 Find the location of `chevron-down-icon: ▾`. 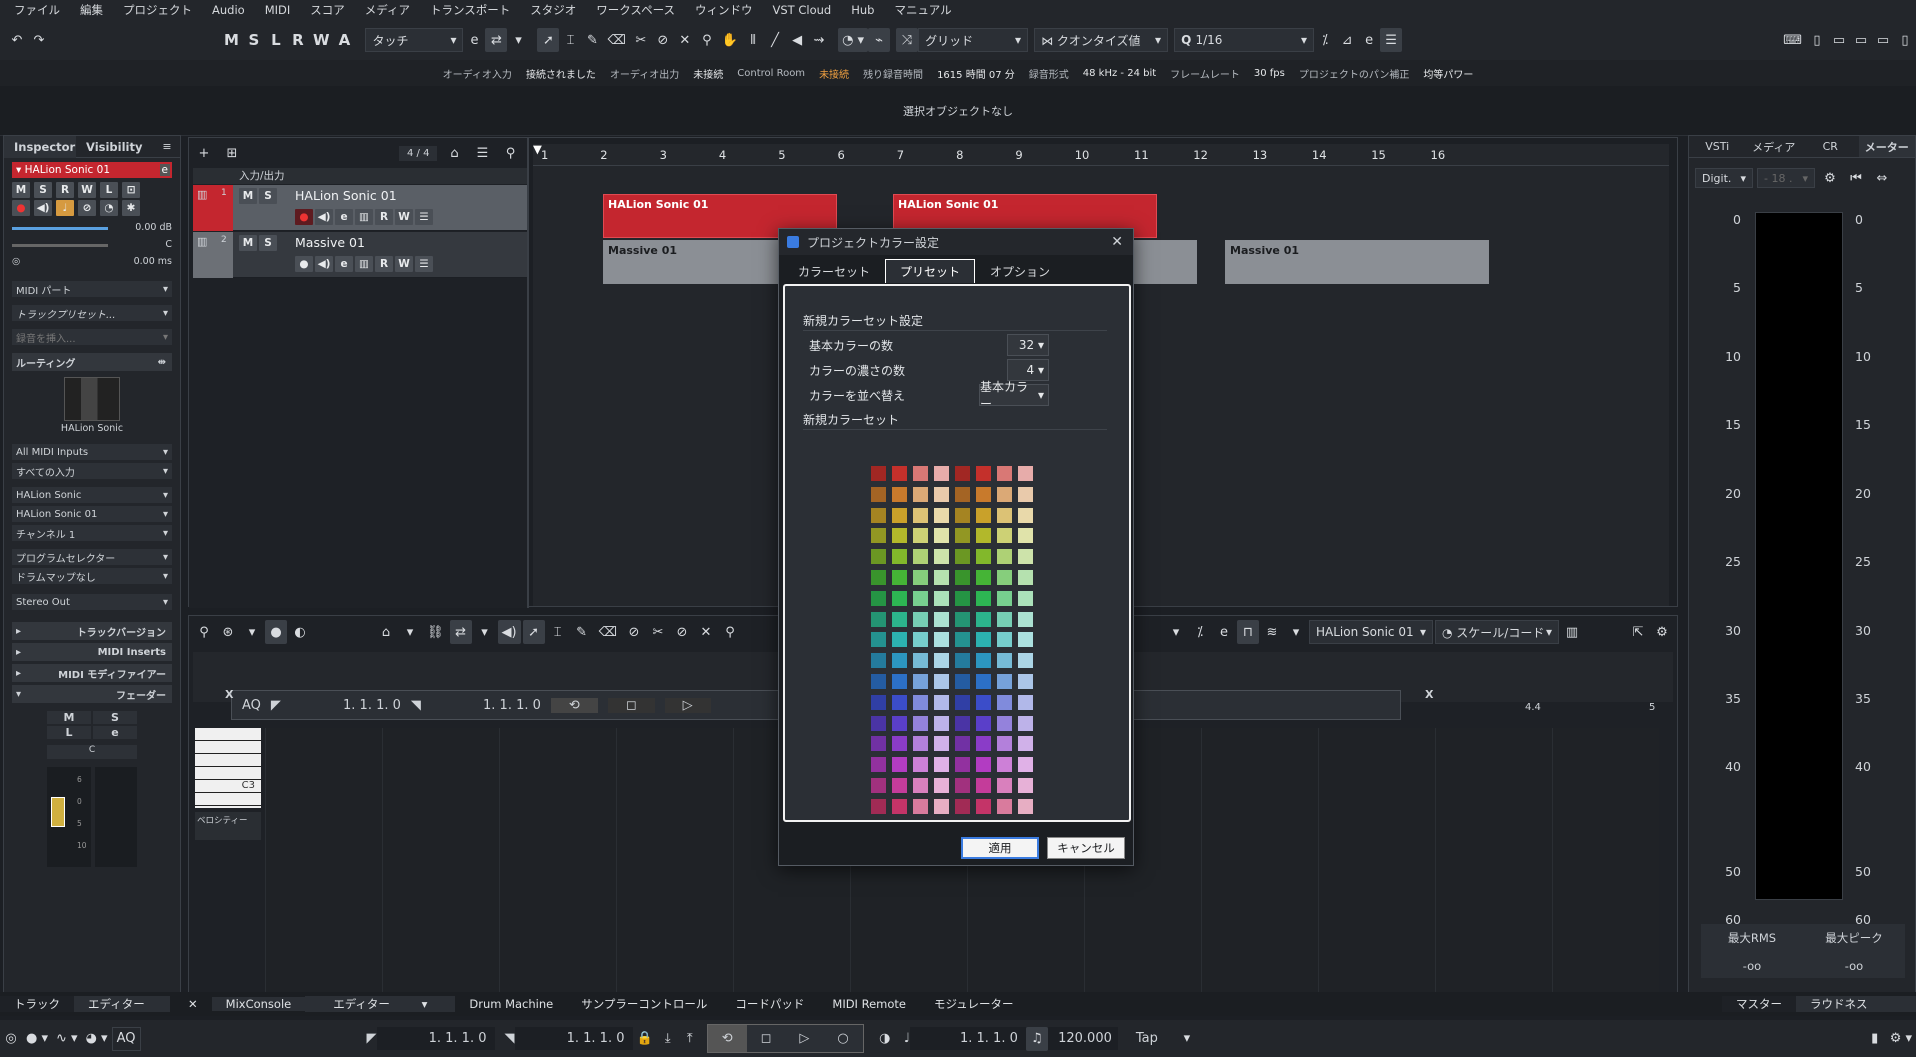

chevron-down-icon: ▾ is located at coordinates (1176, 632).